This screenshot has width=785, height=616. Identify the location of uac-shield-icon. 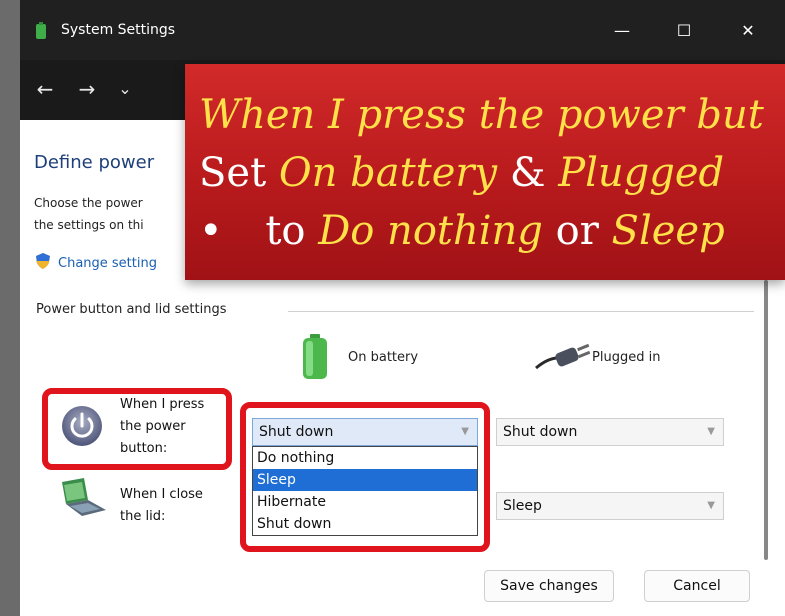
(43, 261).